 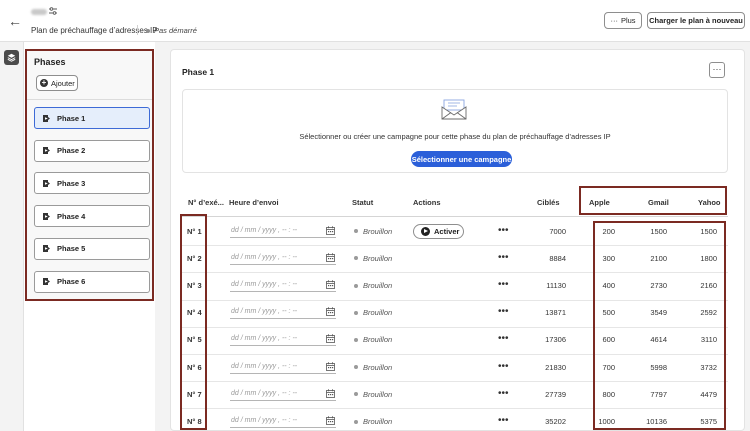 I want to click on left-rail, so click(x=12, y=236).